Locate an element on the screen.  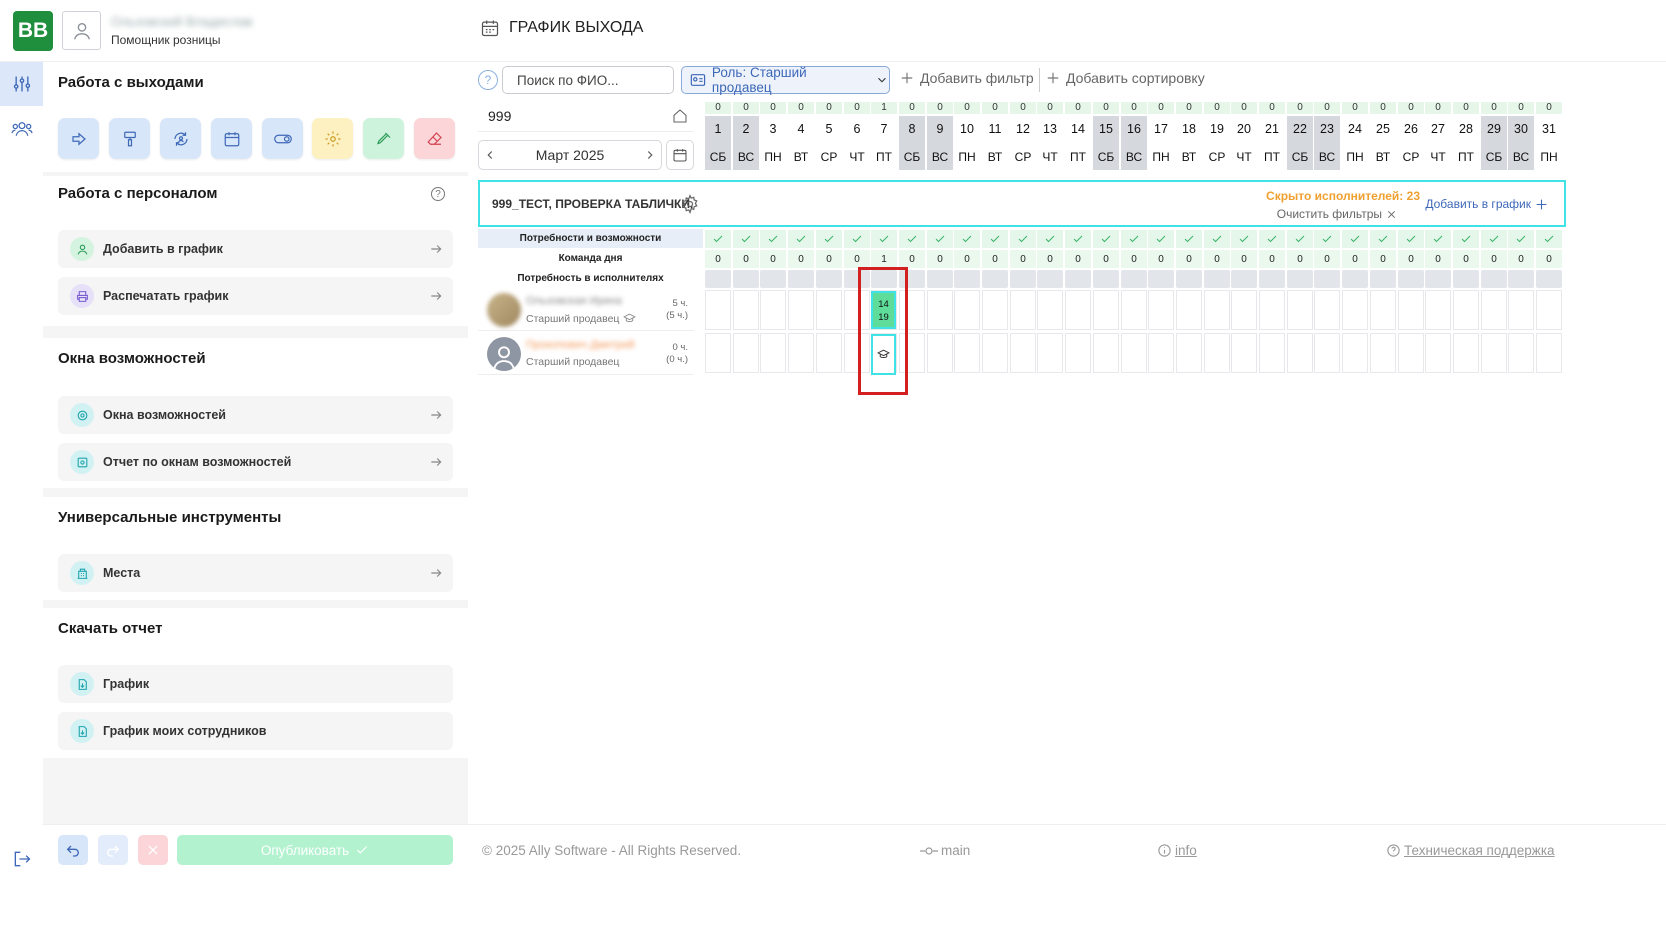
day-number: 30 is located at coordinates (1521, 130).